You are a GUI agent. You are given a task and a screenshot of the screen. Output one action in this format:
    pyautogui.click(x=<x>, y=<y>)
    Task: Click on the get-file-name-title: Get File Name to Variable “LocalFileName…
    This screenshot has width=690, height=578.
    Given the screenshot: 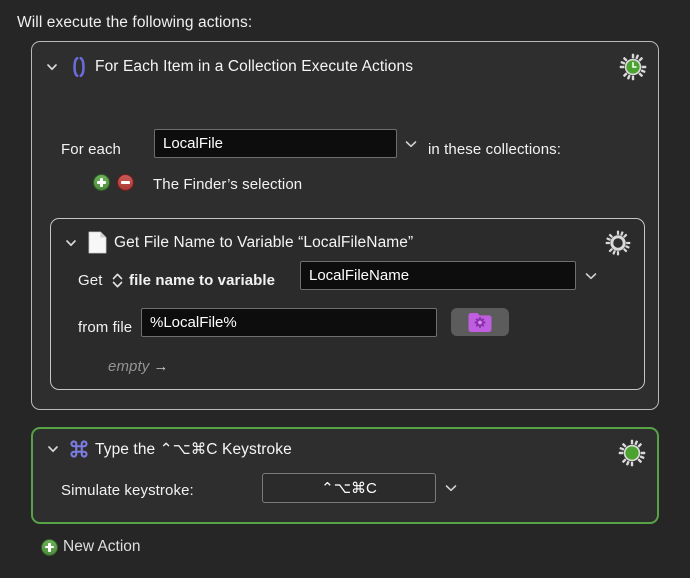 What is the action you would take?
    pyautogui.click(x=264, y=242)
    